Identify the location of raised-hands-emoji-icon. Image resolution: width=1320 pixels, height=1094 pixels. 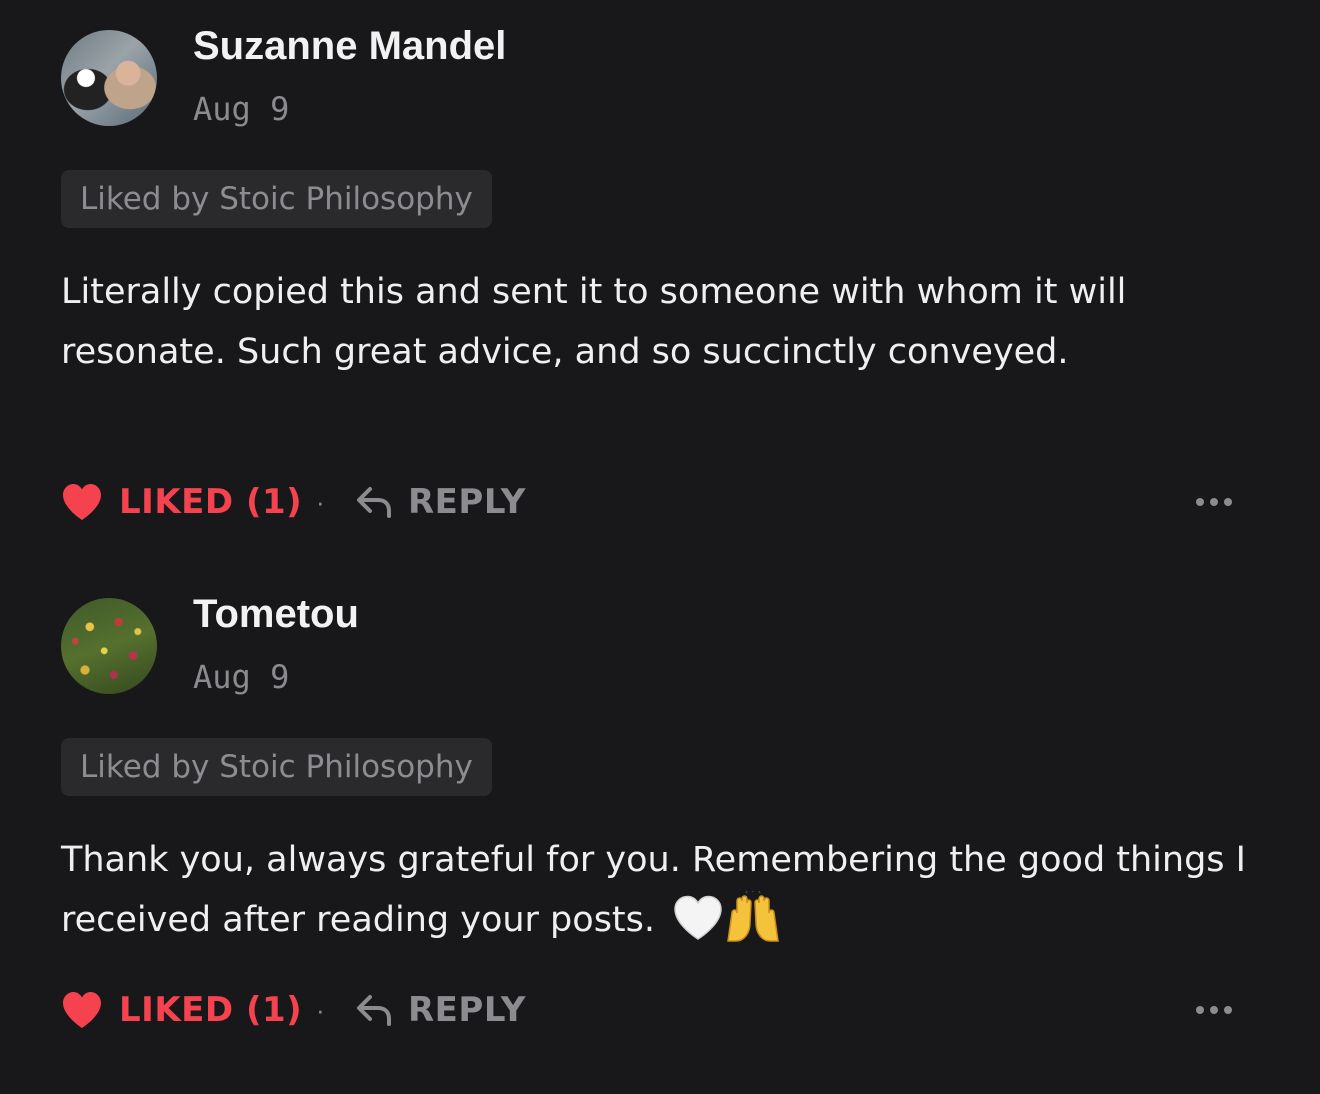
(753, 916).